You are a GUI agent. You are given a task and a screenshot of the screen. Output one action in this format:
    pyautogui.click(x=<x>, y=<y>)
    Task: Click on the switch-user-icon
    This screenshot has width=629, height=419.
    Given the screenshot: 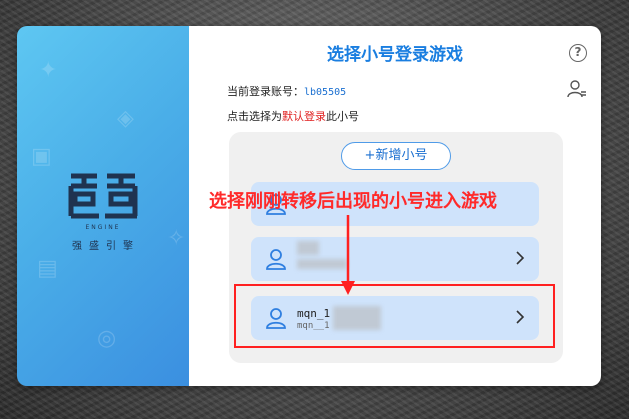 What is the action you would take?
    pyautogui.click(x=577, y=91)
    